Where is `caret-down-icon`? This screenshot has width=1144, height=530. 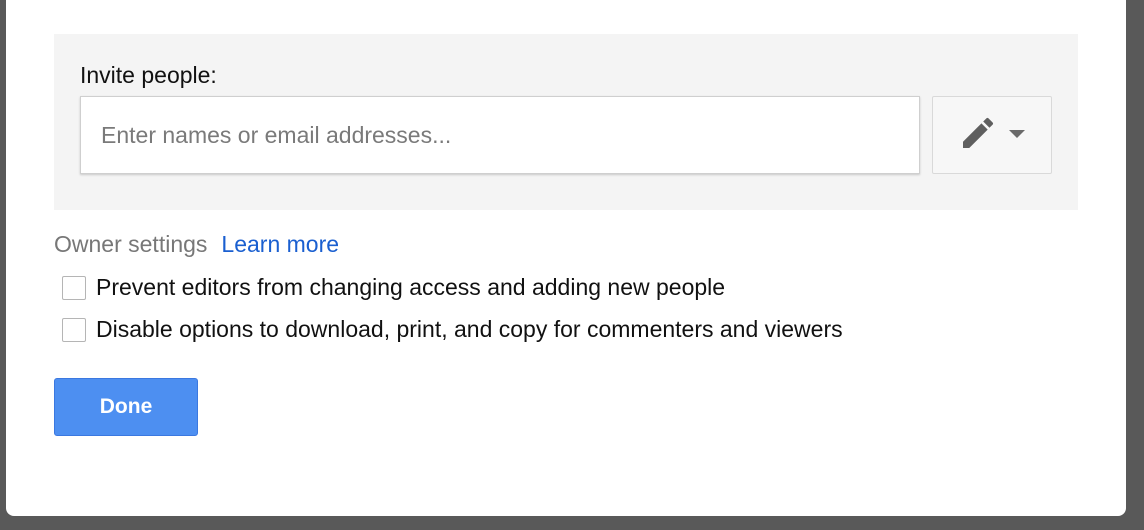 caret-down-icon is located at coordinates (1017, 135).